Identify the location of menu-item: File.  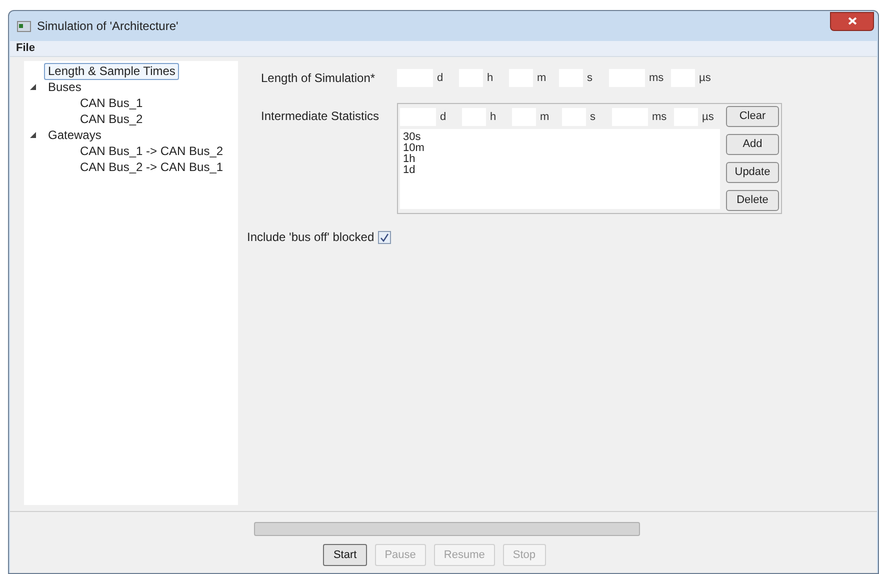
(25, 48).